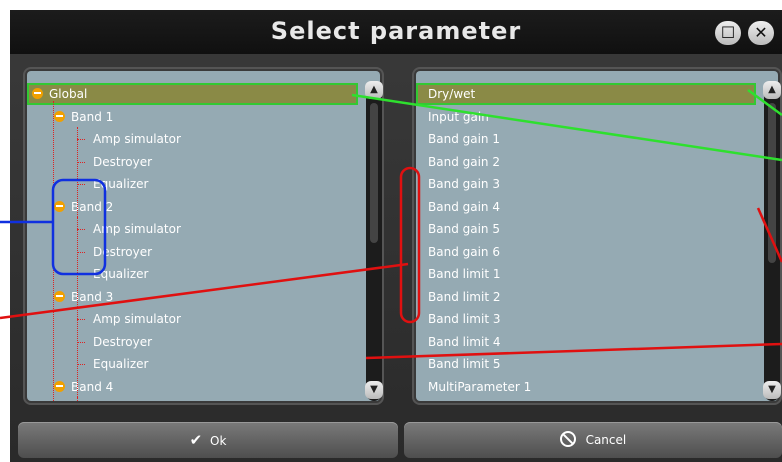 Image resolution: width=782 pixels, height=462 pixels. I want to click on tree-item: Global, so click(192, 94).